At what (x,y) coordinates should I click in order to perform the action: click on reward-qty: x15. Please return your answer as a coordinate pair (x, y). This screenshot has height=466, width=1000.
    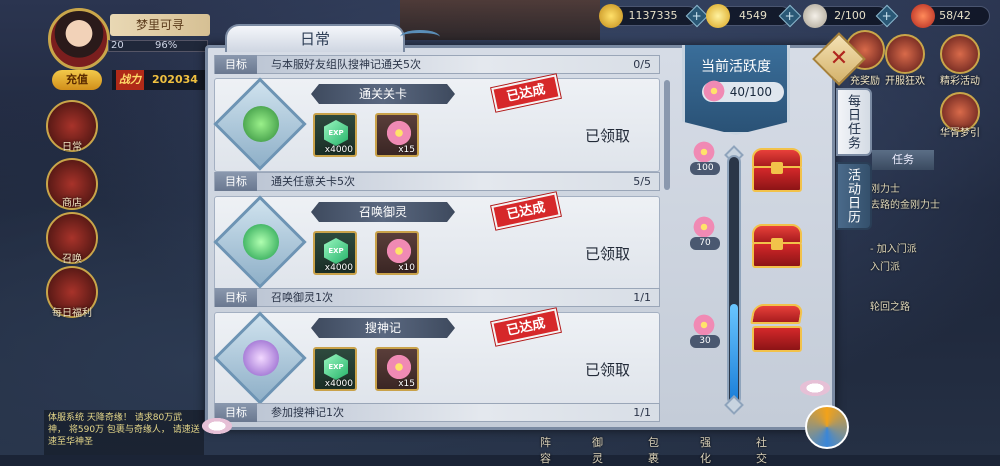
    Looking at the image, I should click on (406, 384).